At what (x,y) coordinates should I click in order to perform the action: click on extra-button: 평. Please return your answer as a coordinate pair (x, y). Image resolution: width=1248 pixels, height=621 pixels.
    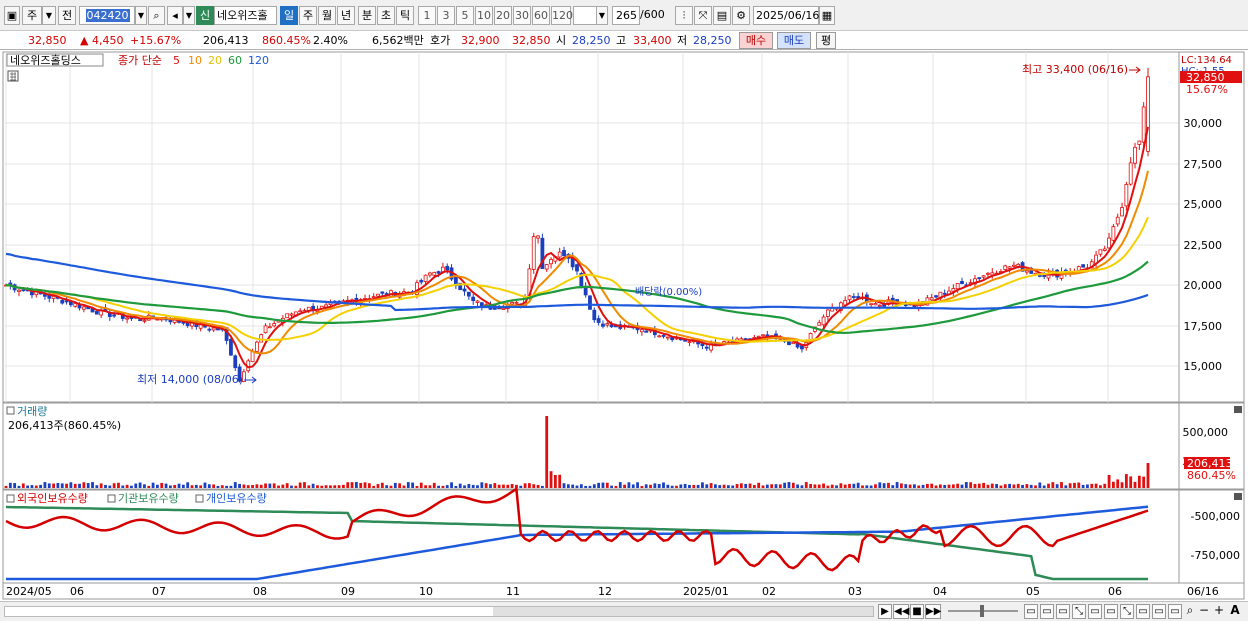
    Looking at the image, I should click on (826, 40).